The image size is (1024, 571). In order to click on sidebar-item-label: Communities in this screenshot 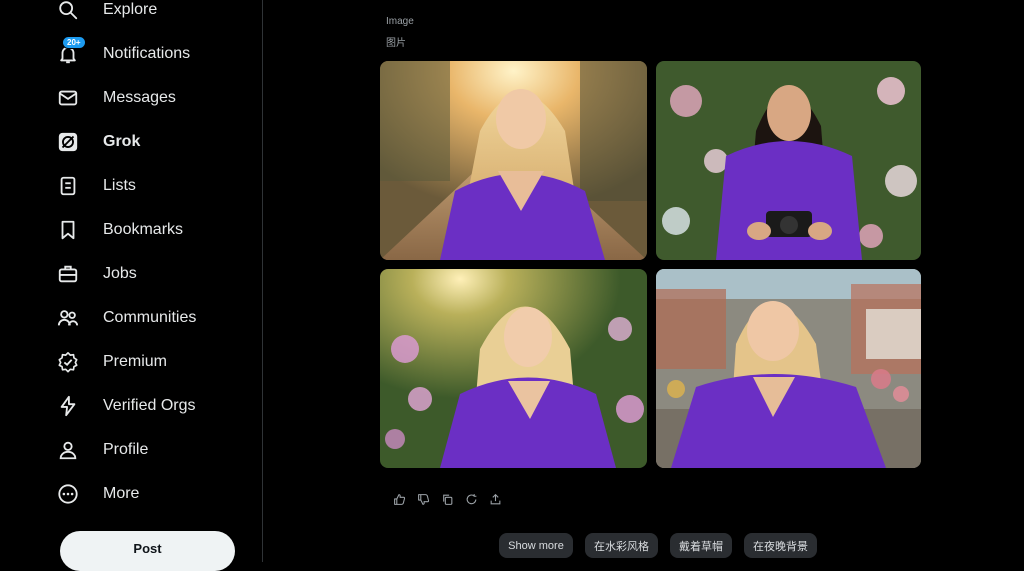, I will do `click(150, 317)`.